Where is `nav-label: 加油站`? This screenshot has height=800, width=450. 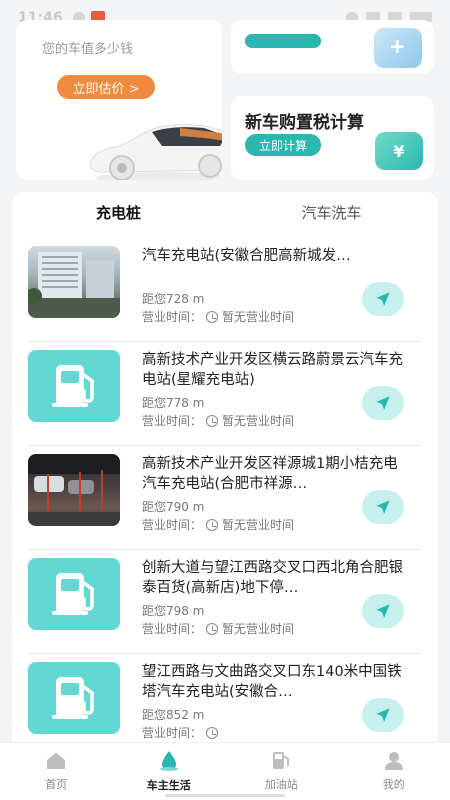 nav-label: 加油站 is located at coordinates (281, 784).